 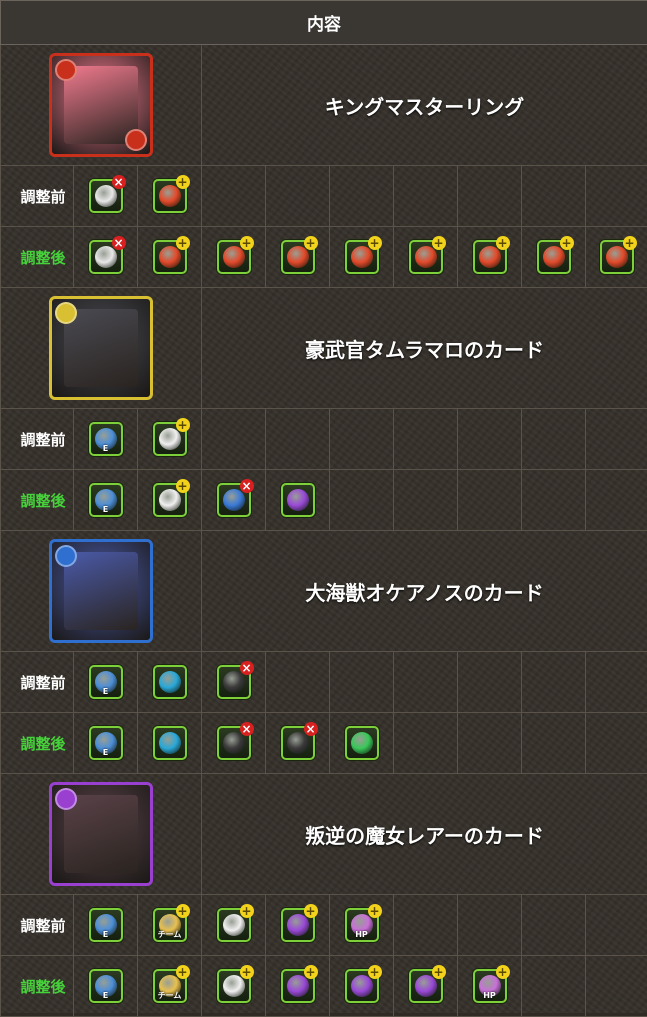 I want to click on item-row: 叛逆の魔女レアーのカード, so click(x=324, y=834).